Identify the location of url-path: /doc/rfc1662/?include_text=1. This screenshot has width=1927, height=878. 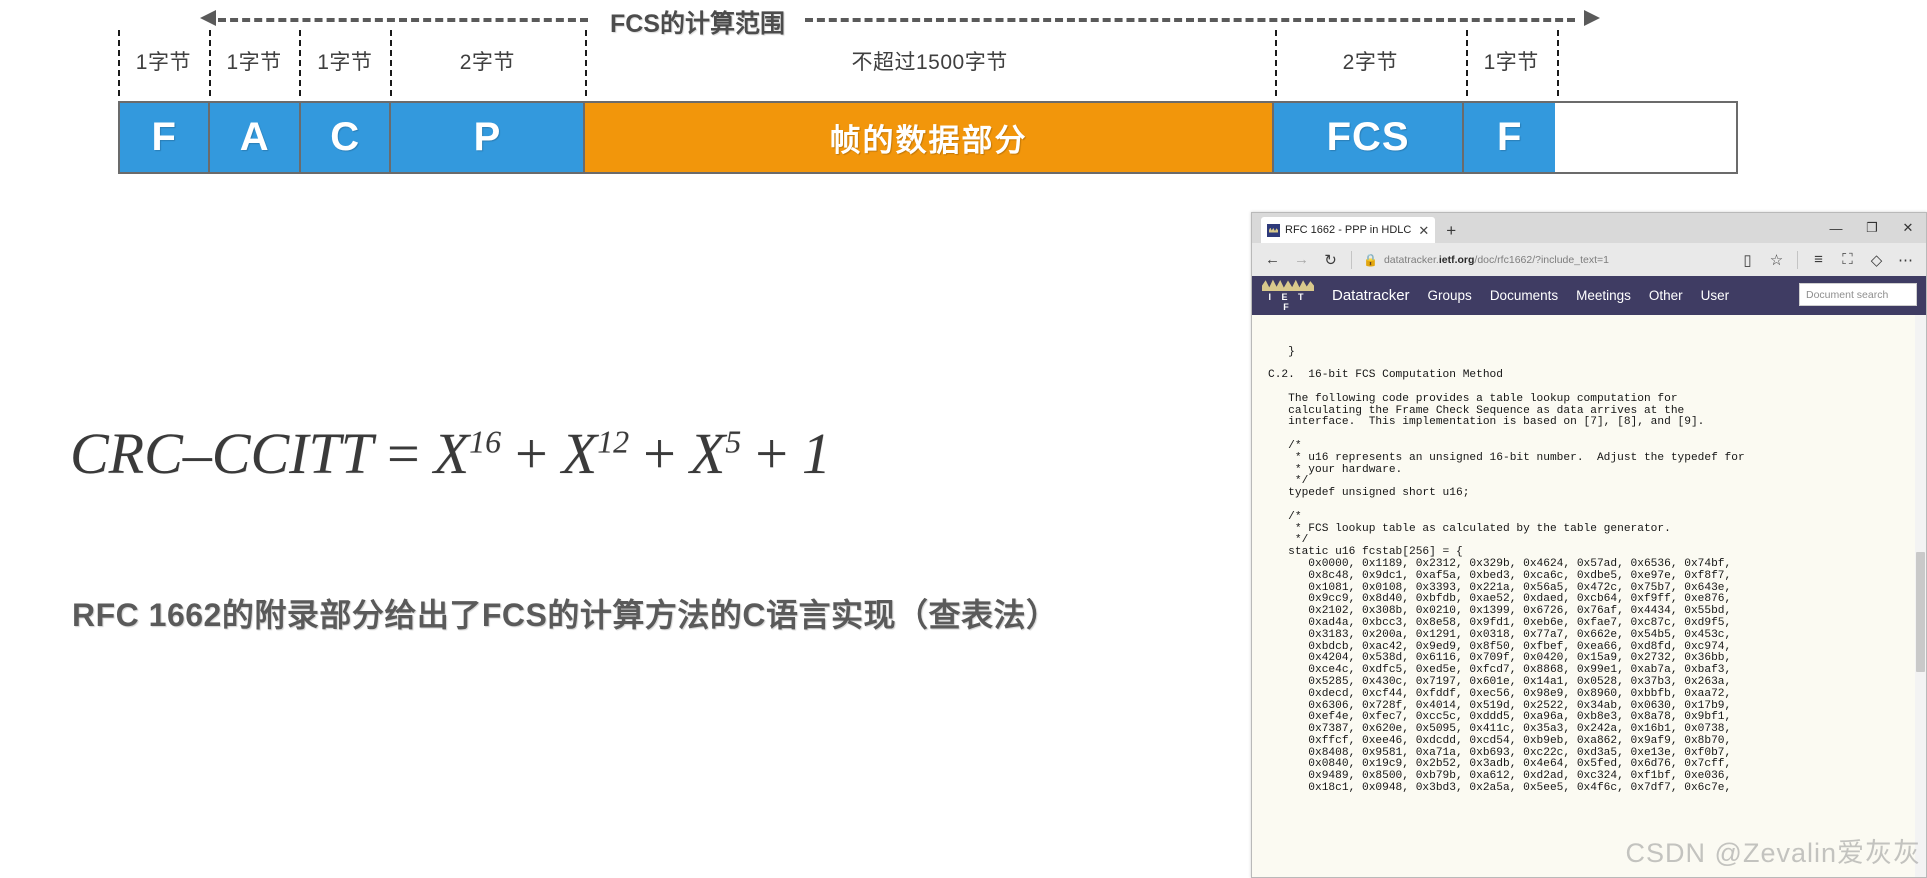
(1541, 259).